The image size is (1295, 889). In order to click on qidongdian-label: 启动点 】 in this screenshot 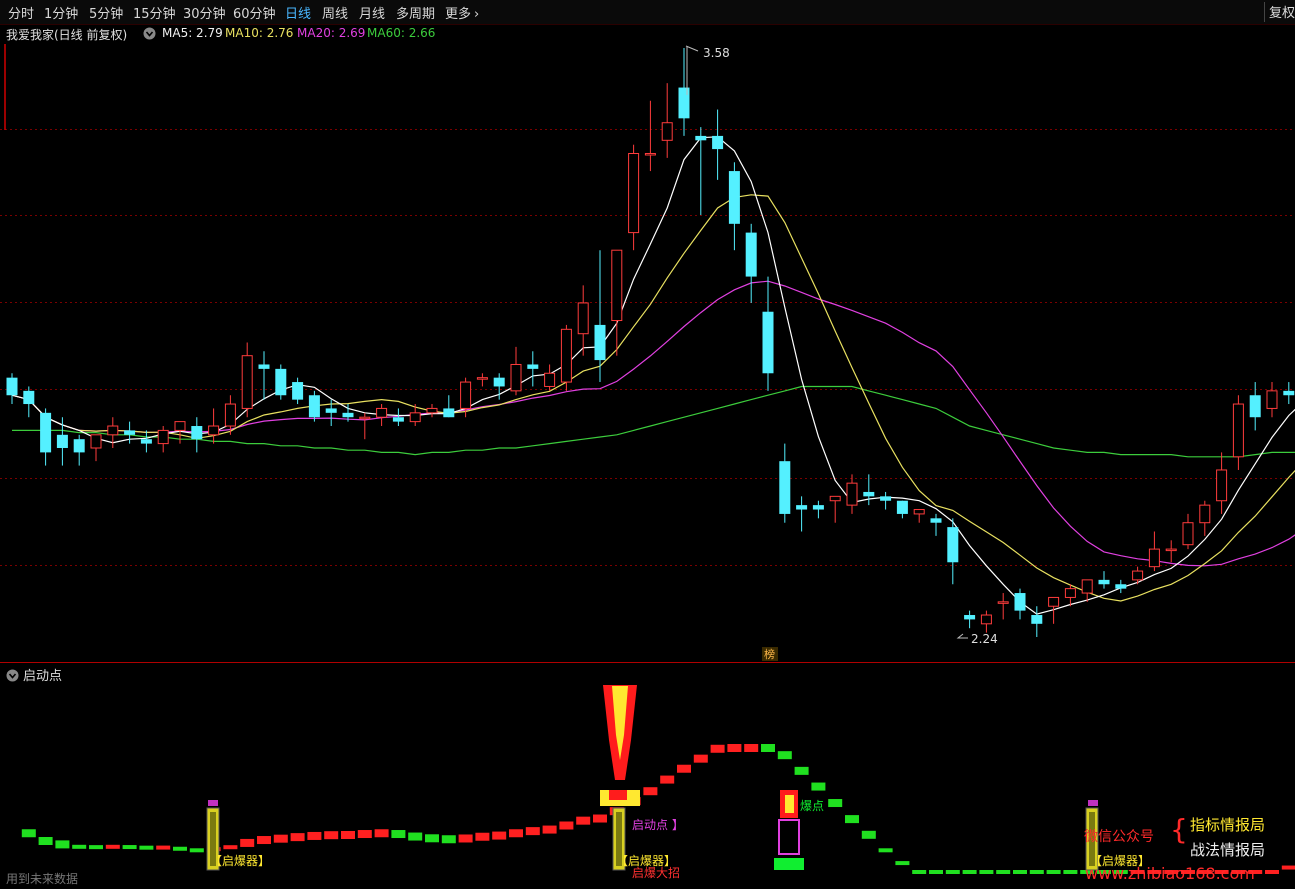, I will do `click(658, 825)`.